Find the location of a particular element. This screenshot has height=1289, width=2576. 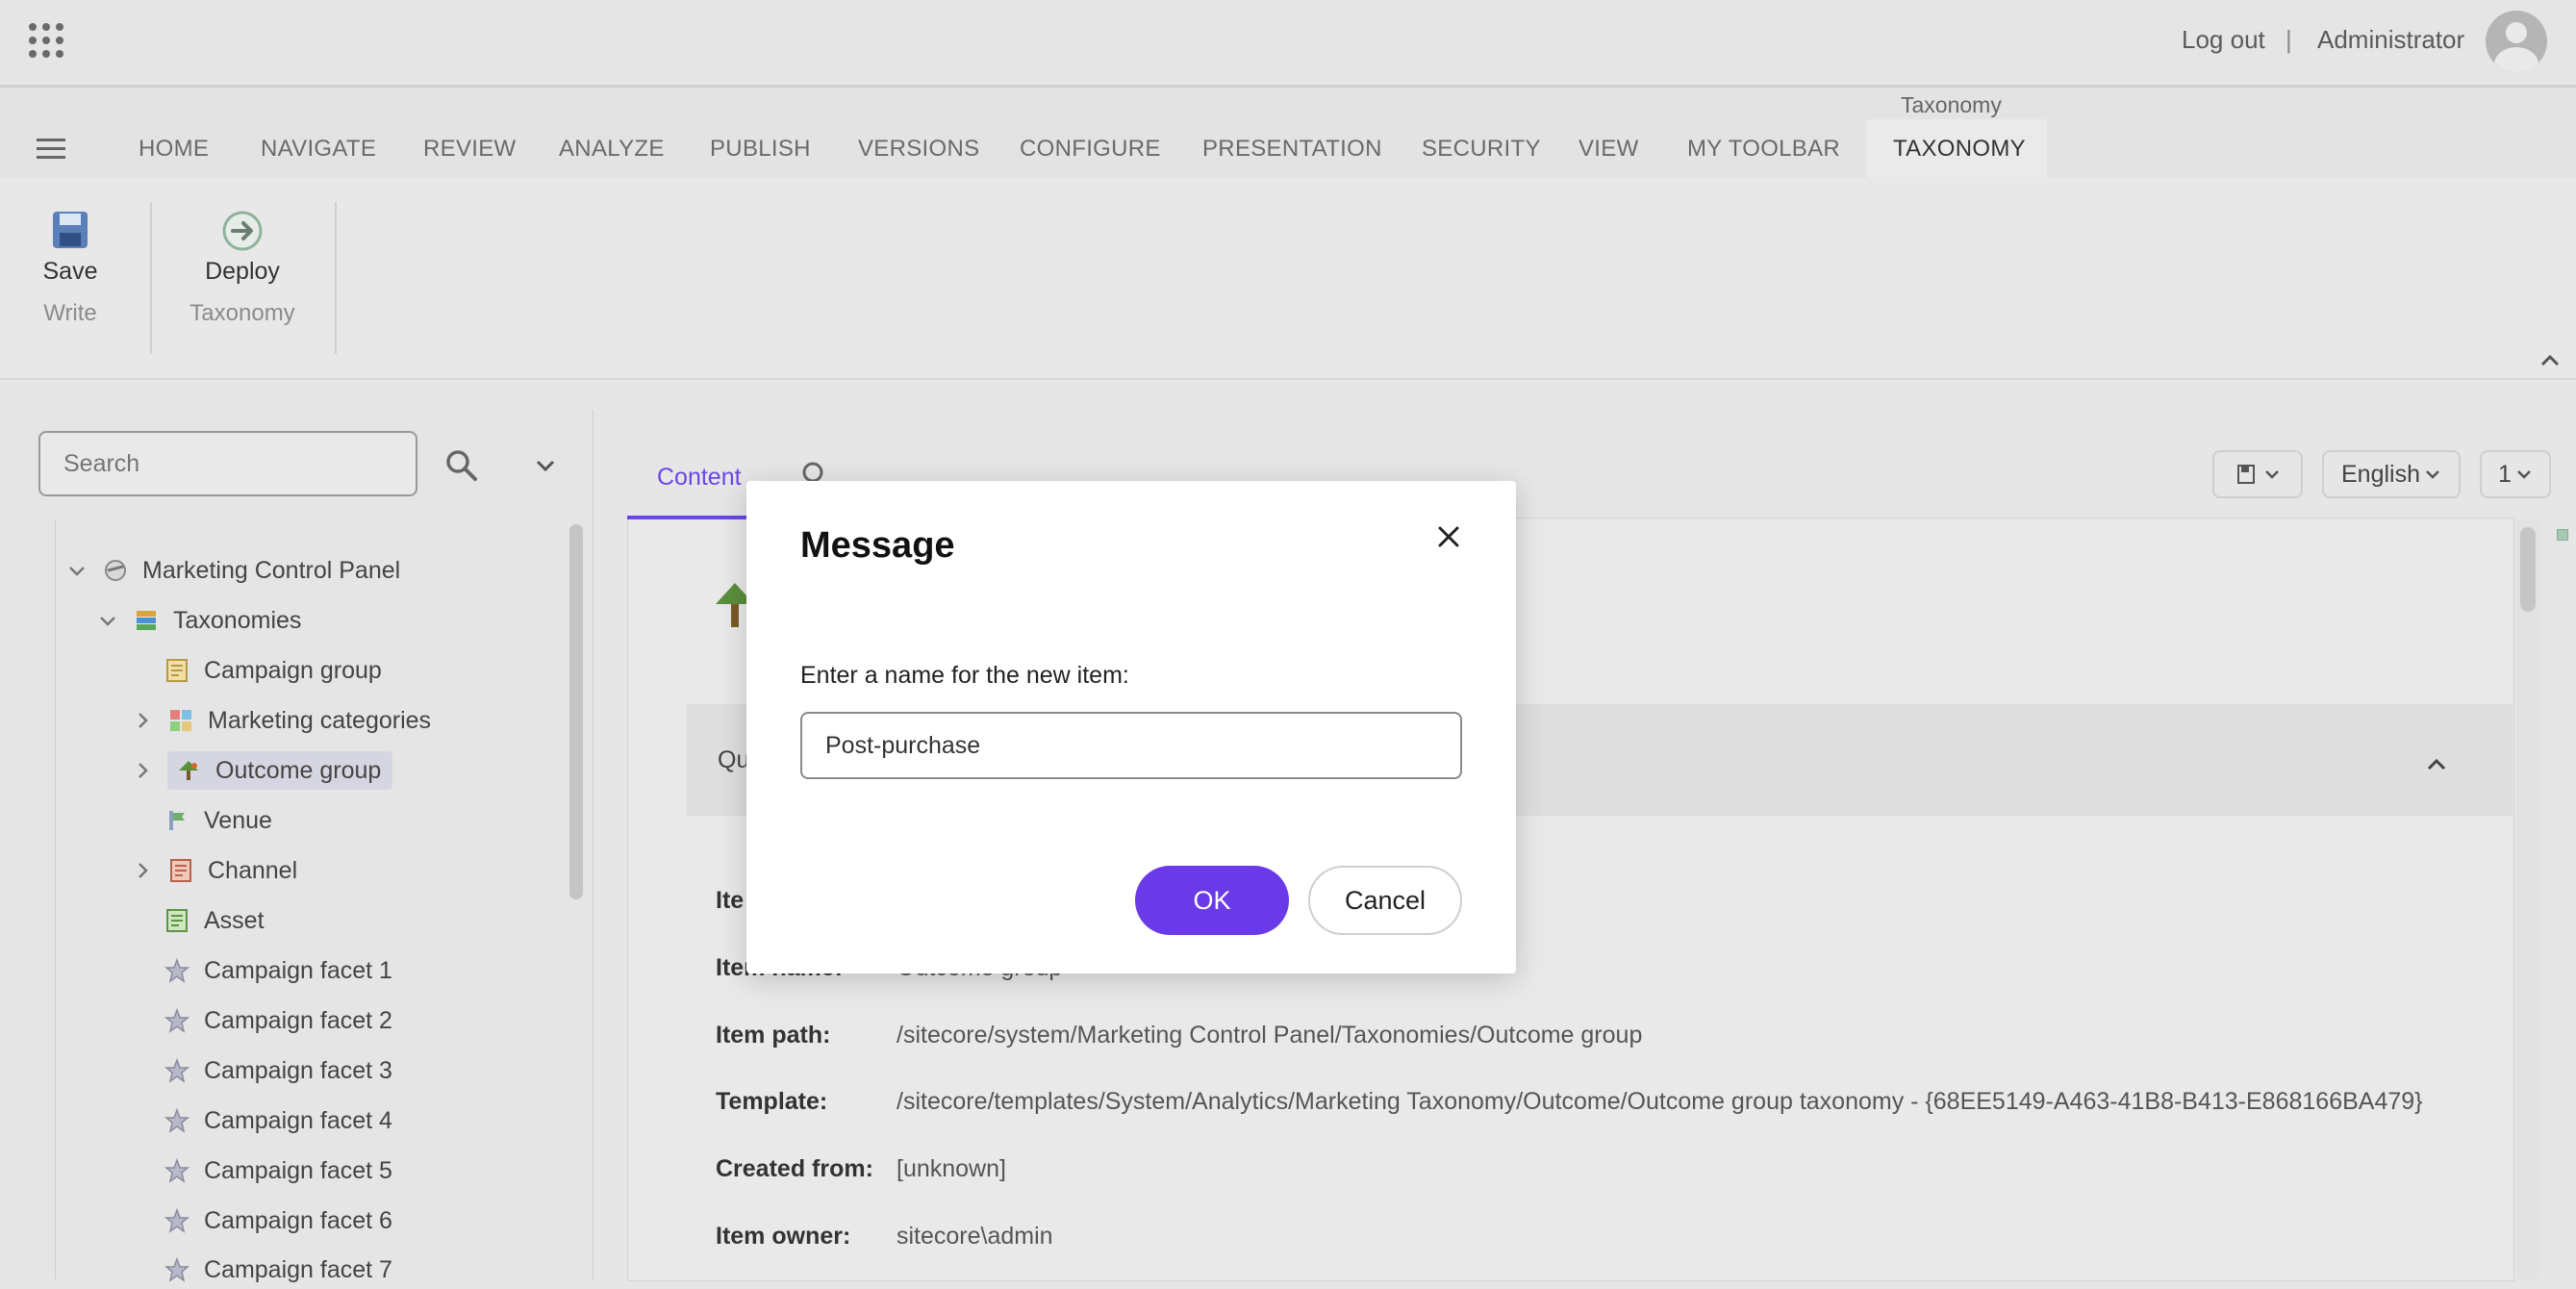

tree-scrollbar is located at coordinates (576, 711).